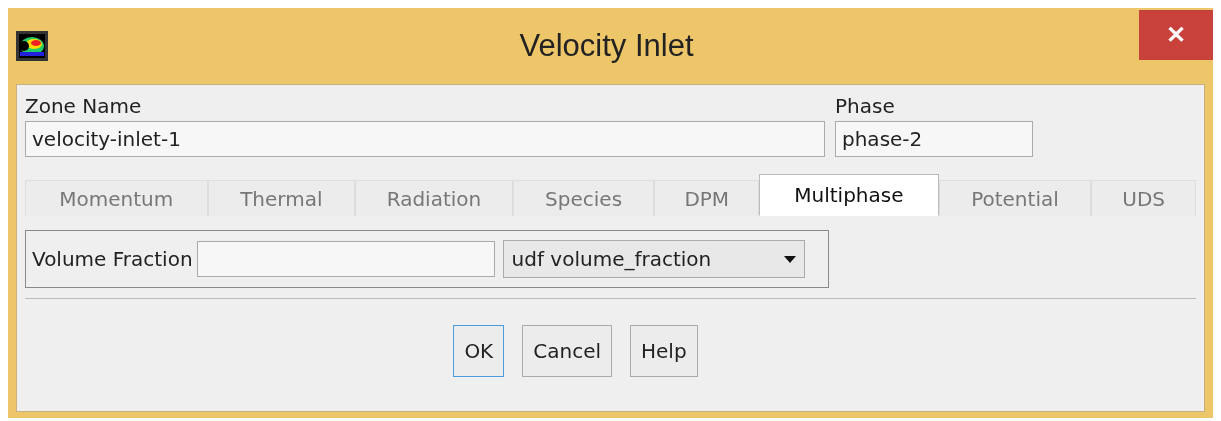 This screenshot has height=421, width=1221. What do you see at coordinates (84, 106) in the screenshot?
I see `field-label: Zone Name` at bounding box center [84, 106].